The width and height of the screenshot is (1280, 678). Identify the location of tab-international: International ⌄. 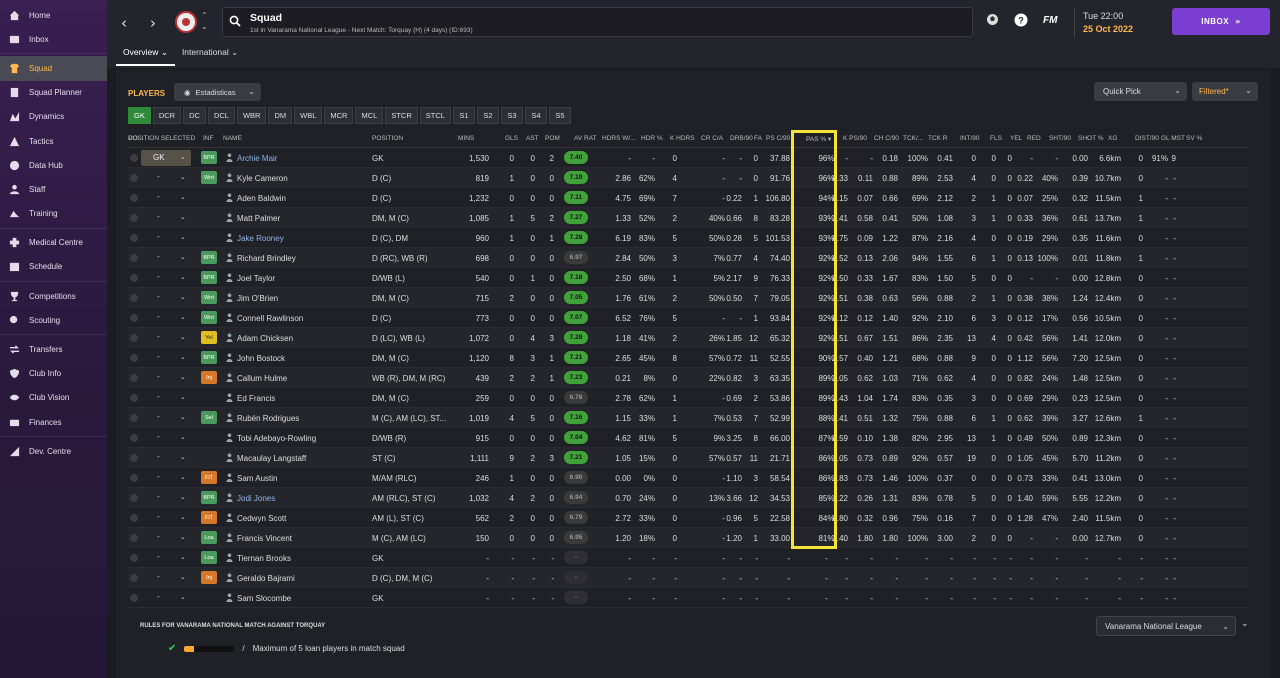
(210, 55).